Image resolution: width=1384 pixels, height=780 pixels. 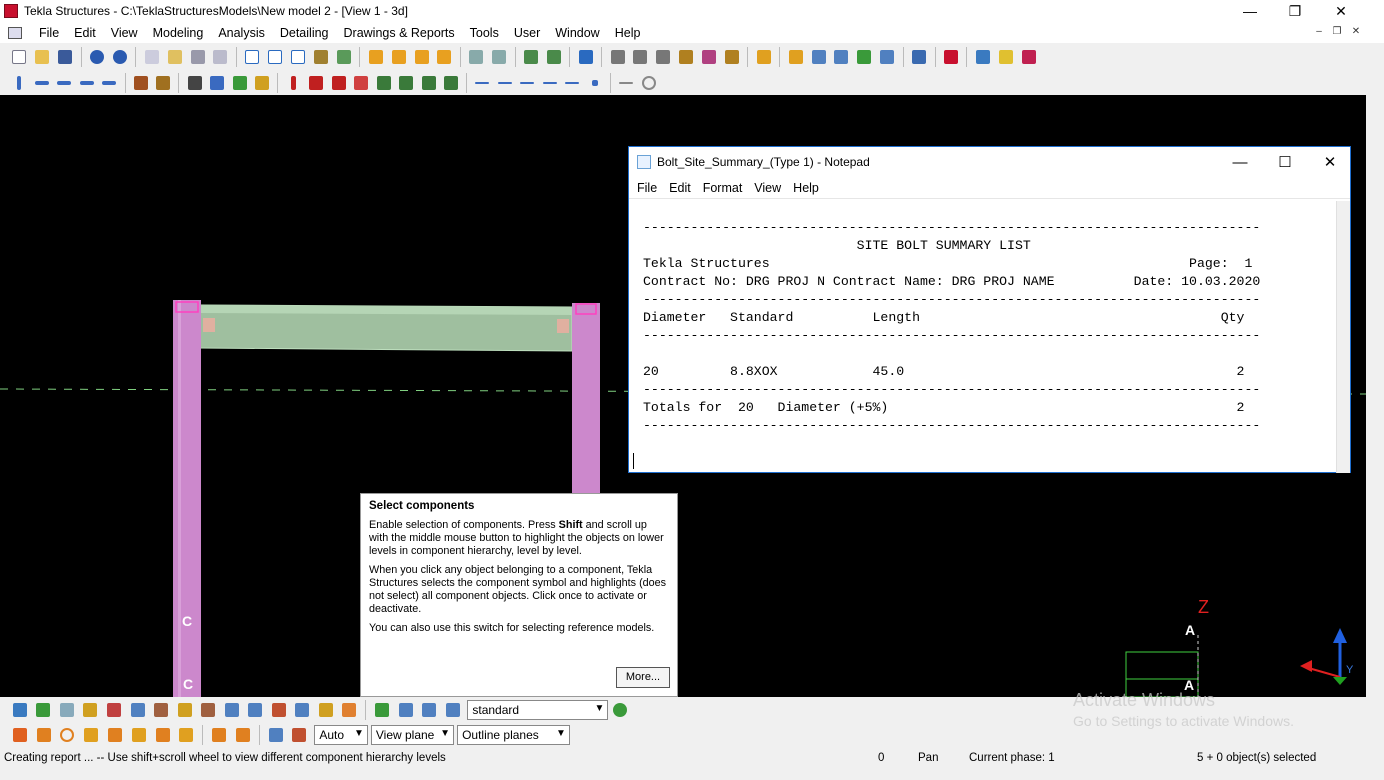 I want to click on weld-icon, so click(x=163, y=83).